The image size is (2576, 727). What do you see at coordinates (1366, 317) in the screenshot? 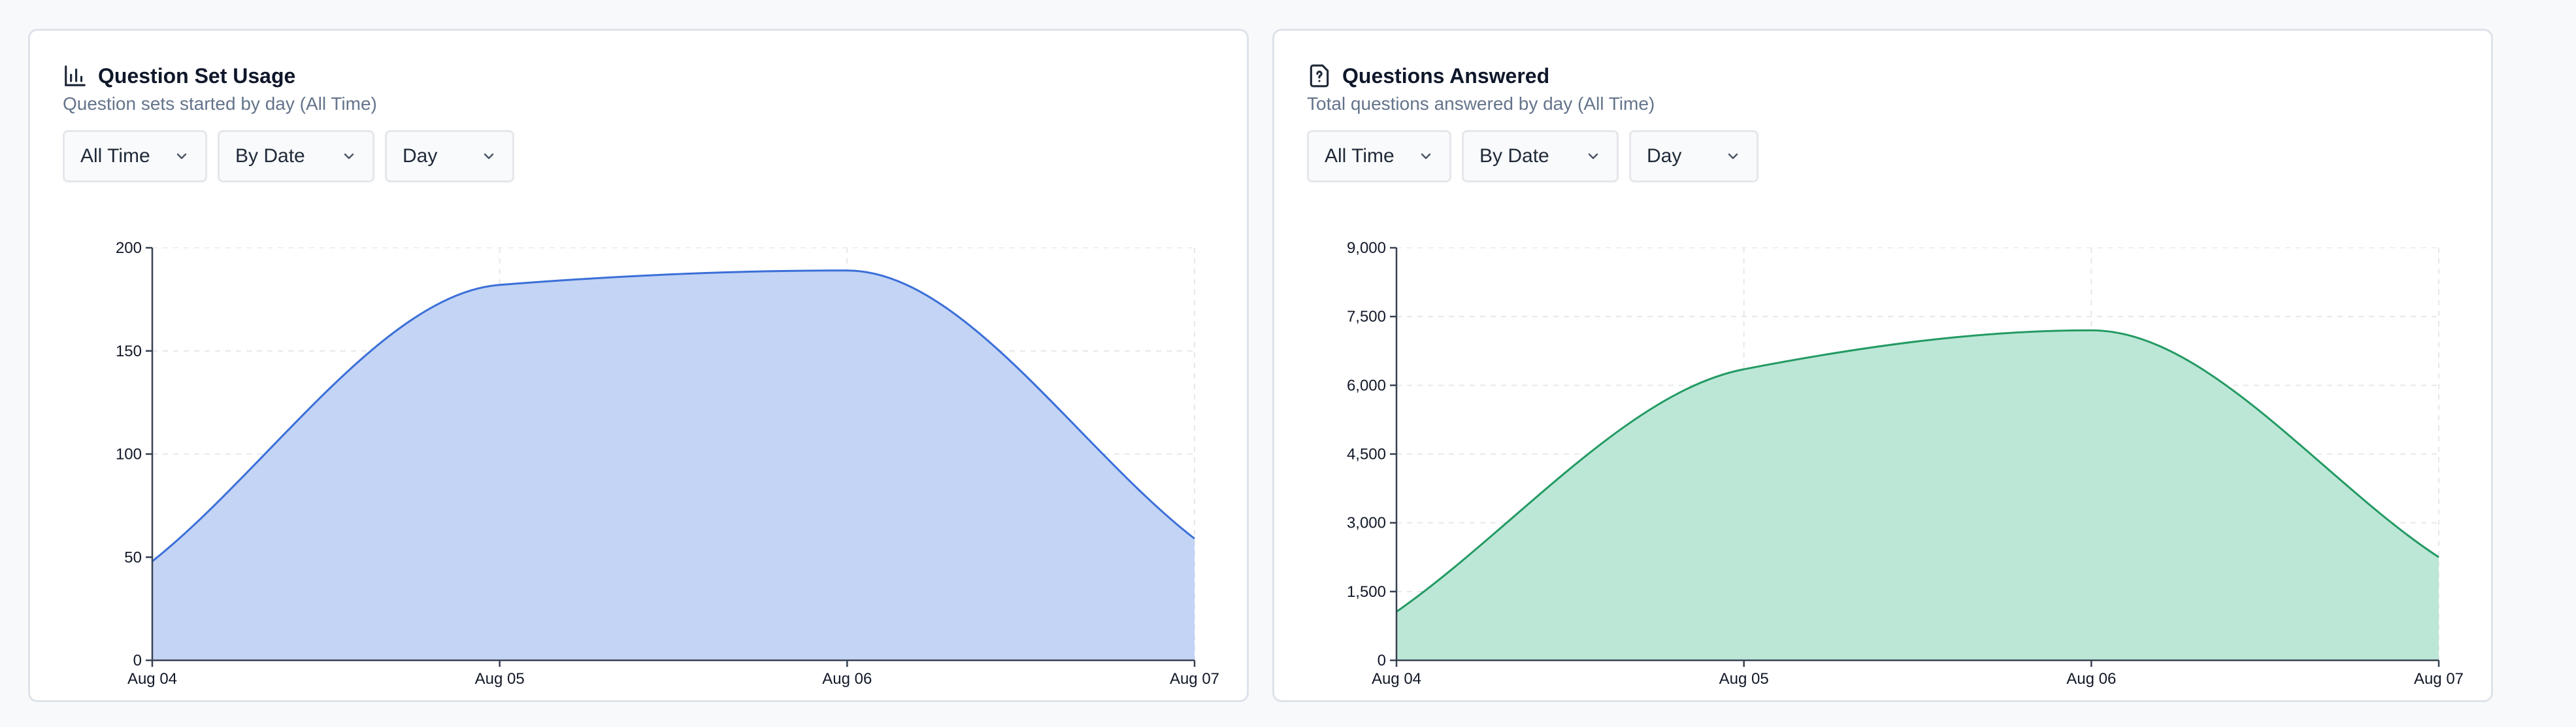
I see `y-tick-label: 7,500` at bounding box center [1366, 317].